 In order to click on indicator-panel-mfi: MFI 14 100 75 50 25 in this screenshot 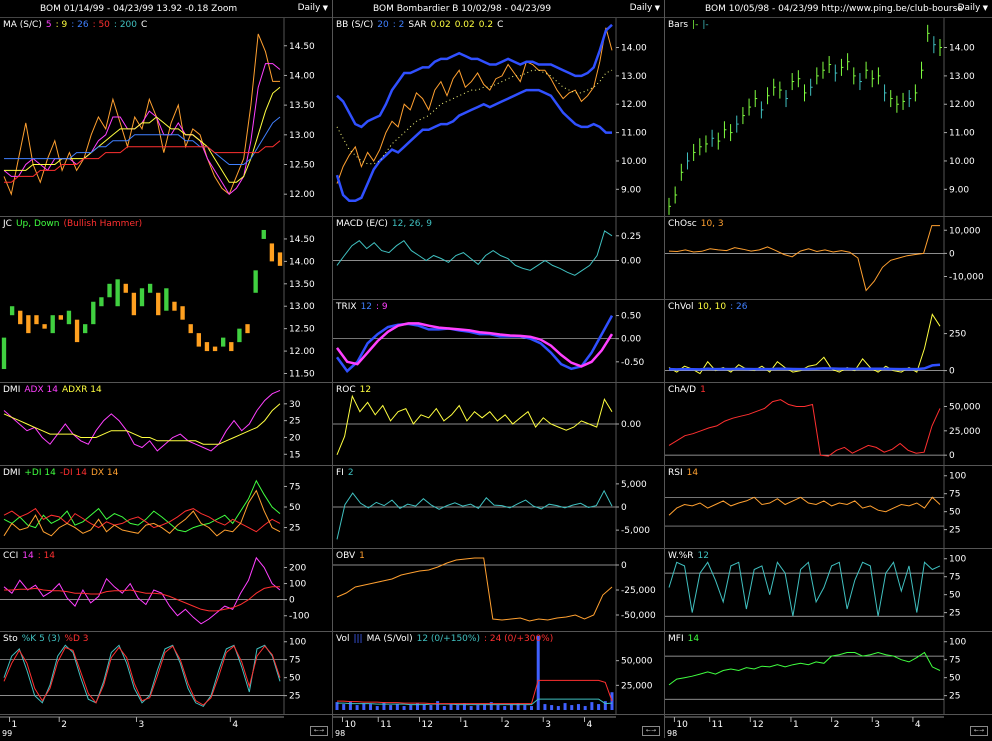, I will do `click(828, 673)`.